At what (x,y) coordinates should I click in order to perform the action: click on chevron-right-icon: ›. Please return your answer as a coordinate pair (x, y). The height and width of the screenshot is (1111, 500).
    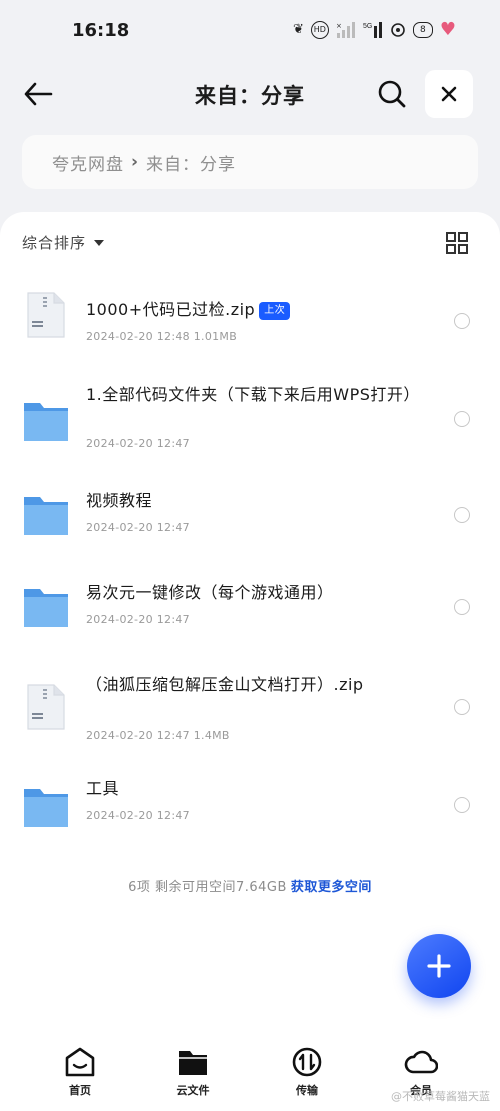
    Looking at the image, I should click on (135, 162).